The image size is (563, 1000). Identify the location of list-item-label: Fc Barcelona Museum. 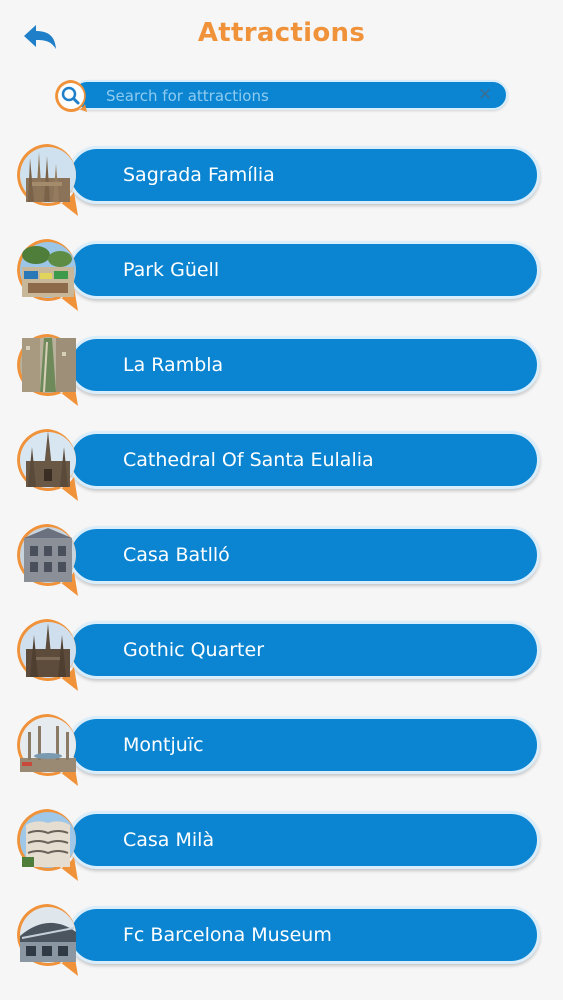
(227, 935).